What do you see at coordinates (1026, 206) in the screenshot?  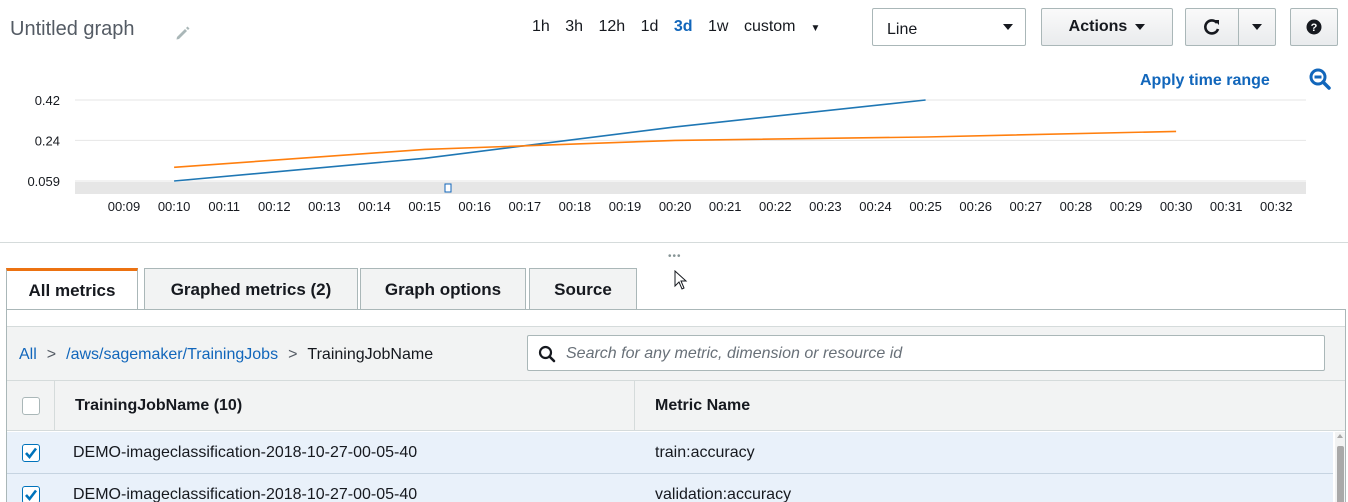 I see `x-tick-label: 00:27` at bounding box center [1026, 206].